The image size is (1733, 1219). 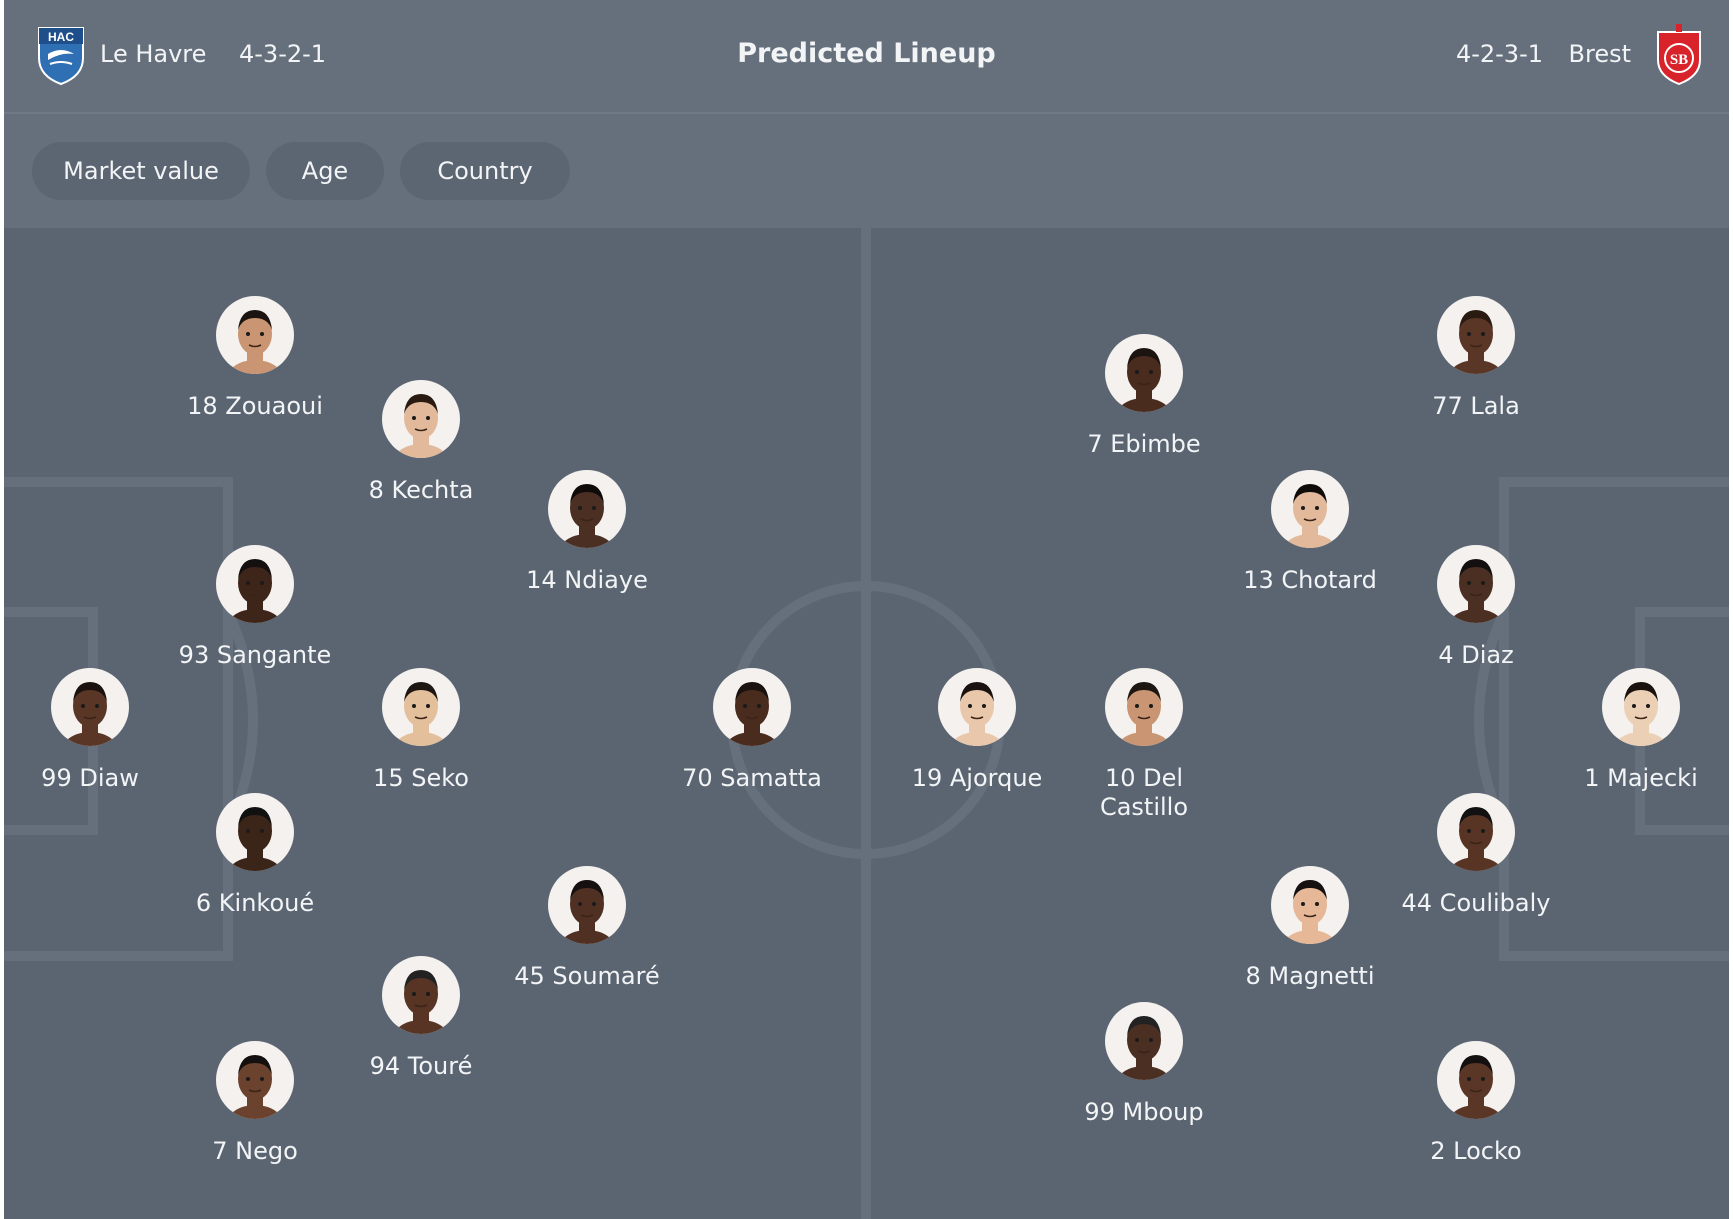 What do you see at coordinates (752, 778) in the screenshot?
I see `player-name-label: 70 Samatta` at bounding box center [752, 778].